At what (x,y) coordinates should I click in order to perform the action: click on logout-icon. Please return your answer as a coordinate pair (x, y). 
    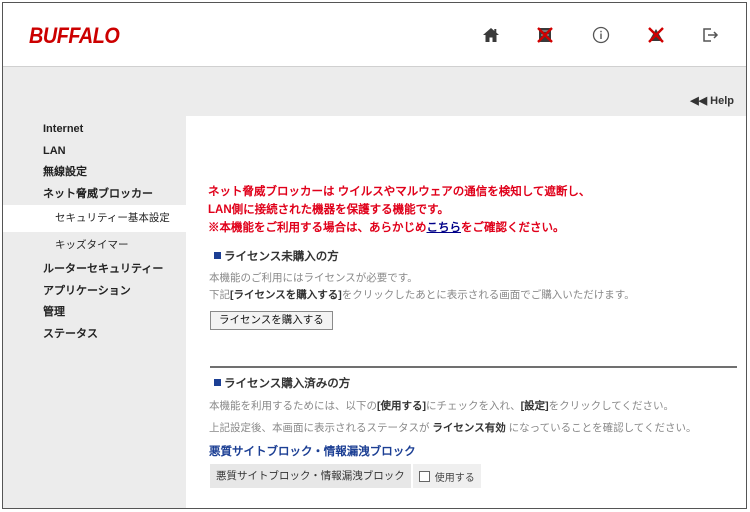
    Looking at the image, I should click on (710, 35).